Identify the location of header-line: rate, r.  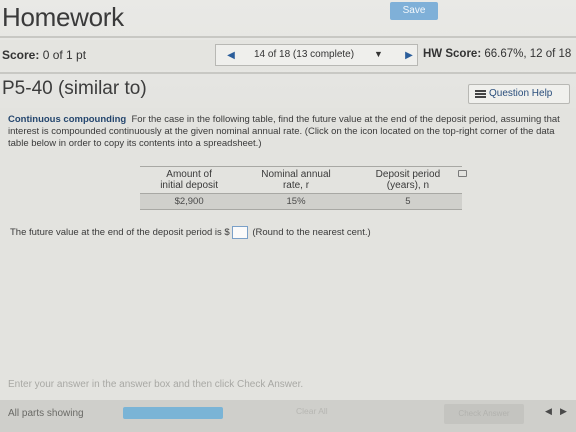
(296, 185).